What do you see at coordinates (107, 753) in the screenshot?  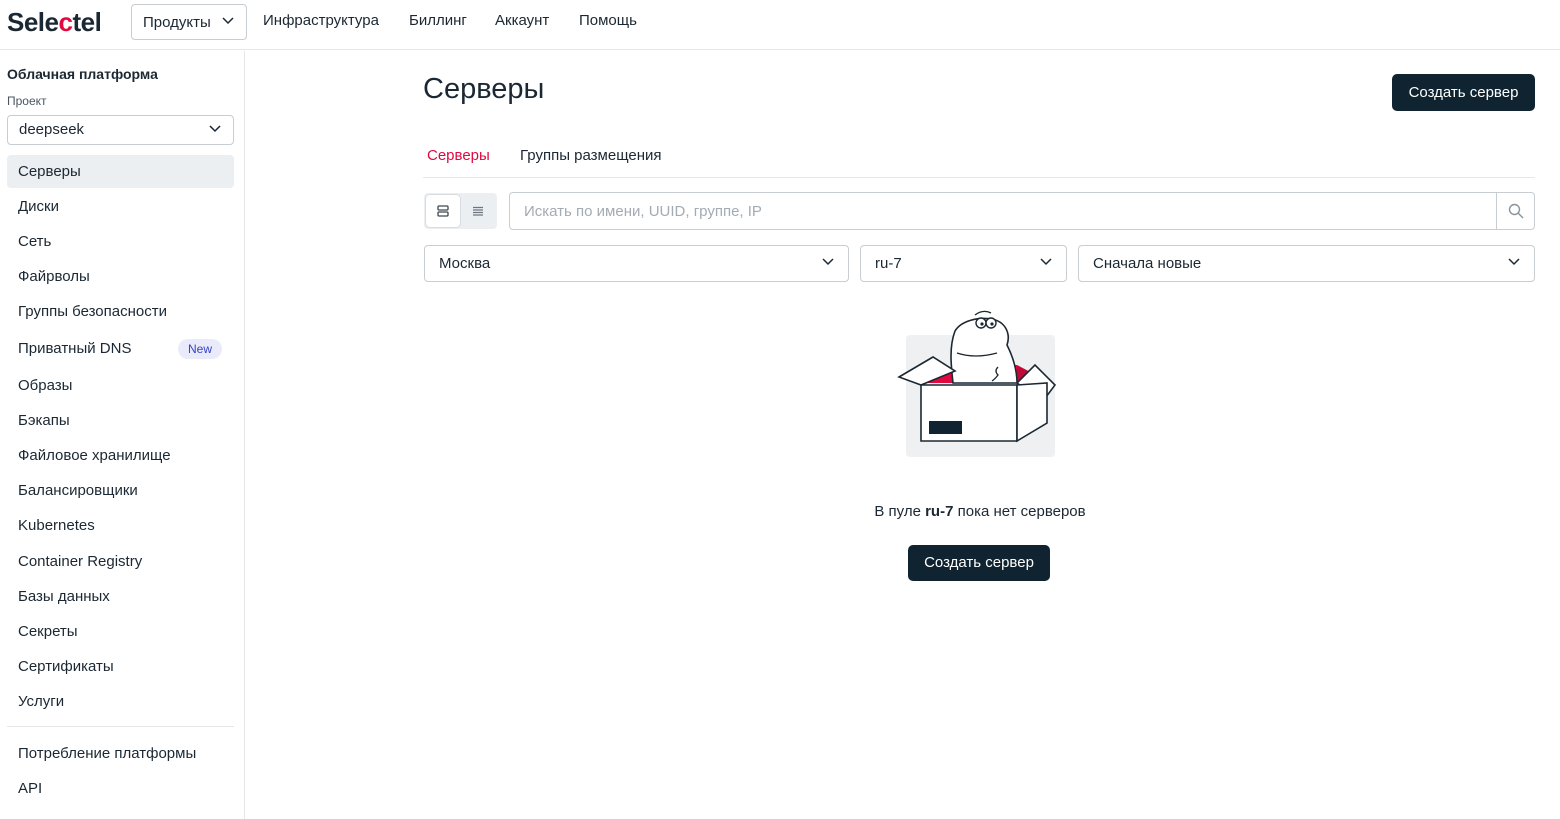 I see `sidebar-item-label: Потребление платформы` at bounding box center [107, 753].